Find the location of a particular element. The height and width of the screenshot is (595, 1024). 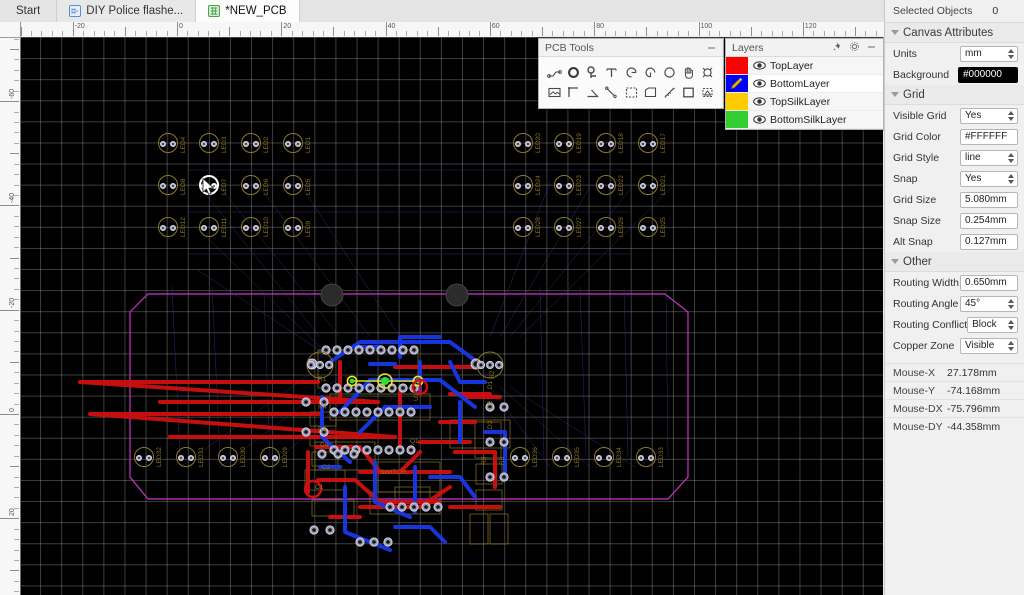

pad-icon is located at coordinates (573, 72).